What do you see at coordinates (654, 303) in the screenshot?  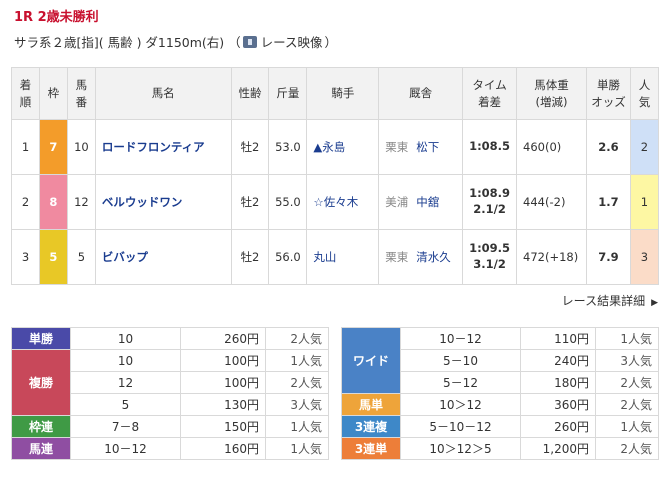 I see `chevron-right-icon: ▶` at bounding box center [654, 303].